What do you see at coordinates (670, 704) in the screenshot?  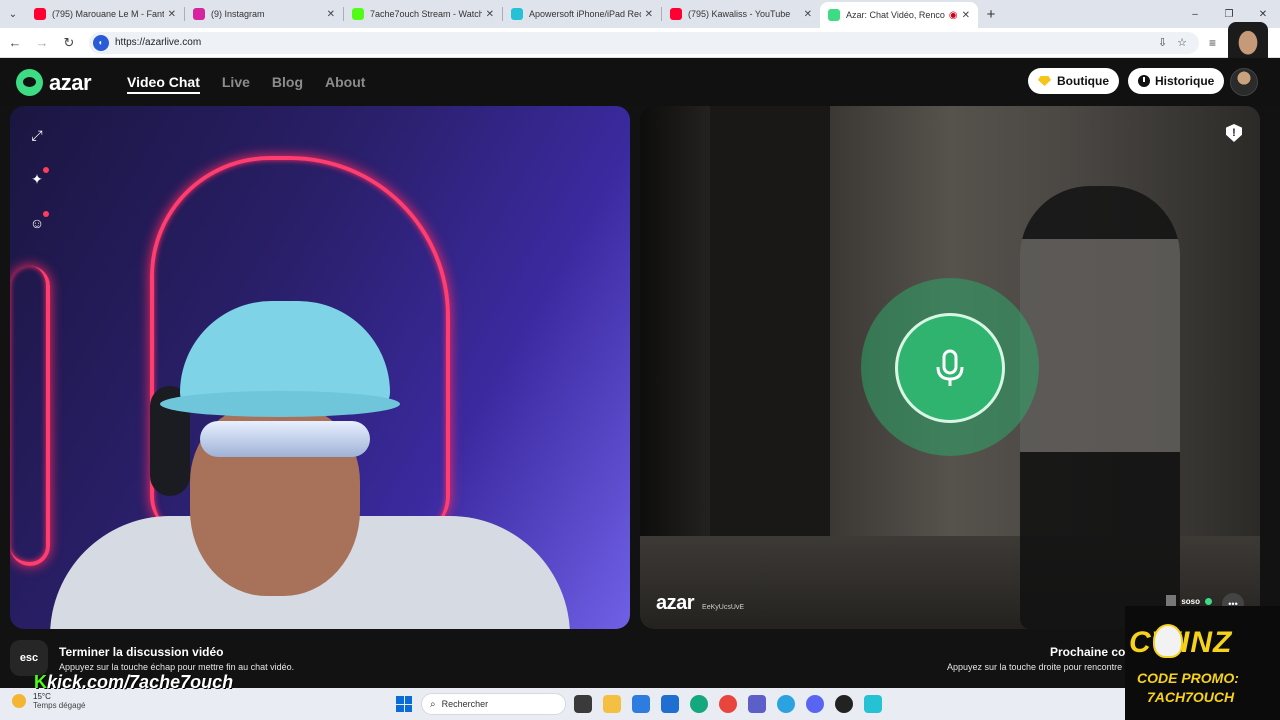 I see `outlook-icon` at bounding box center [670, 704].